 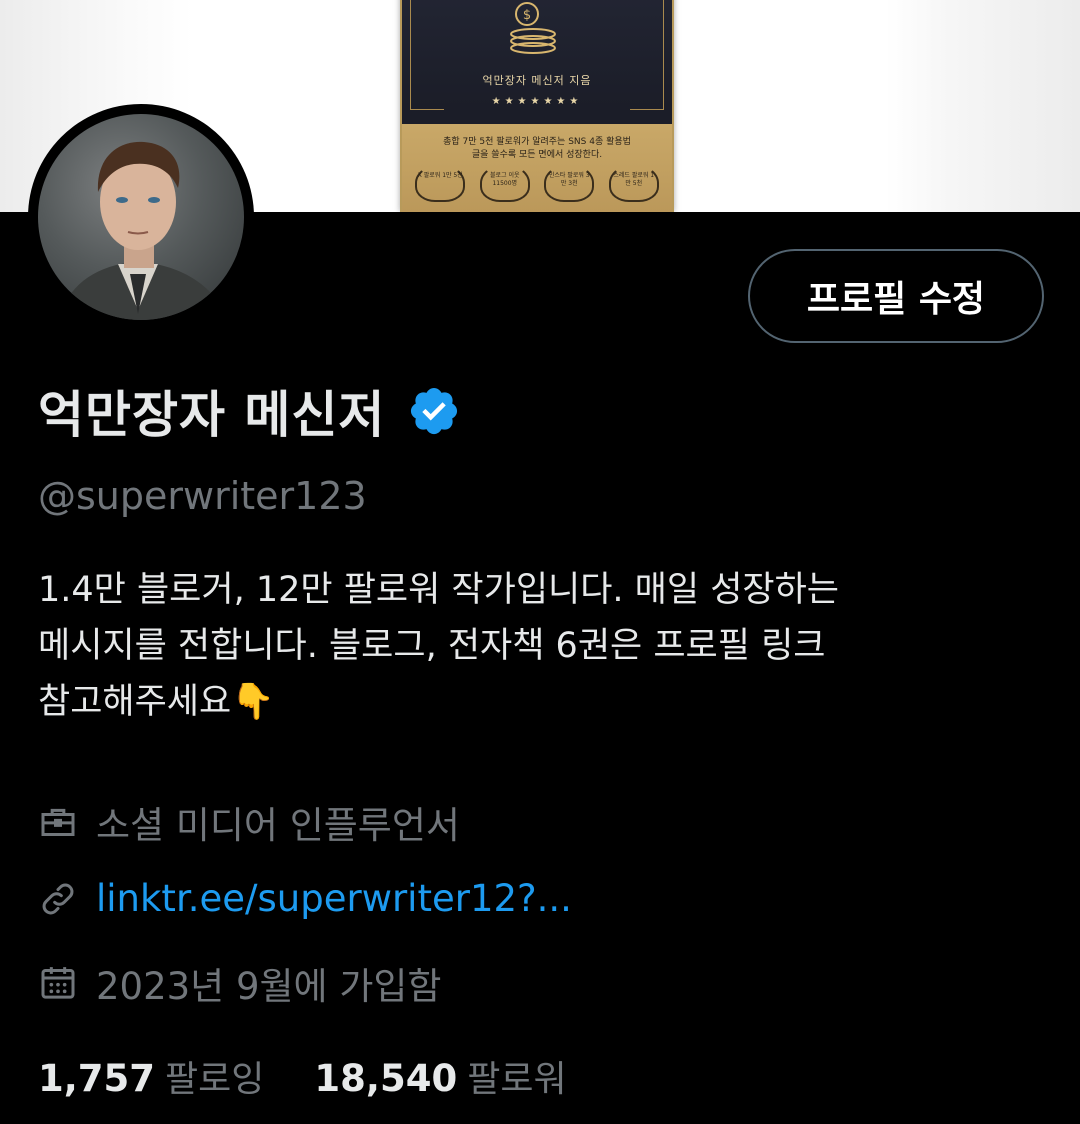 What do you see at coordinates (440, 183) in the screenshot?
I see `laurel-badge: X 팔로워 1만 5천` at bounding box center [440, 183].